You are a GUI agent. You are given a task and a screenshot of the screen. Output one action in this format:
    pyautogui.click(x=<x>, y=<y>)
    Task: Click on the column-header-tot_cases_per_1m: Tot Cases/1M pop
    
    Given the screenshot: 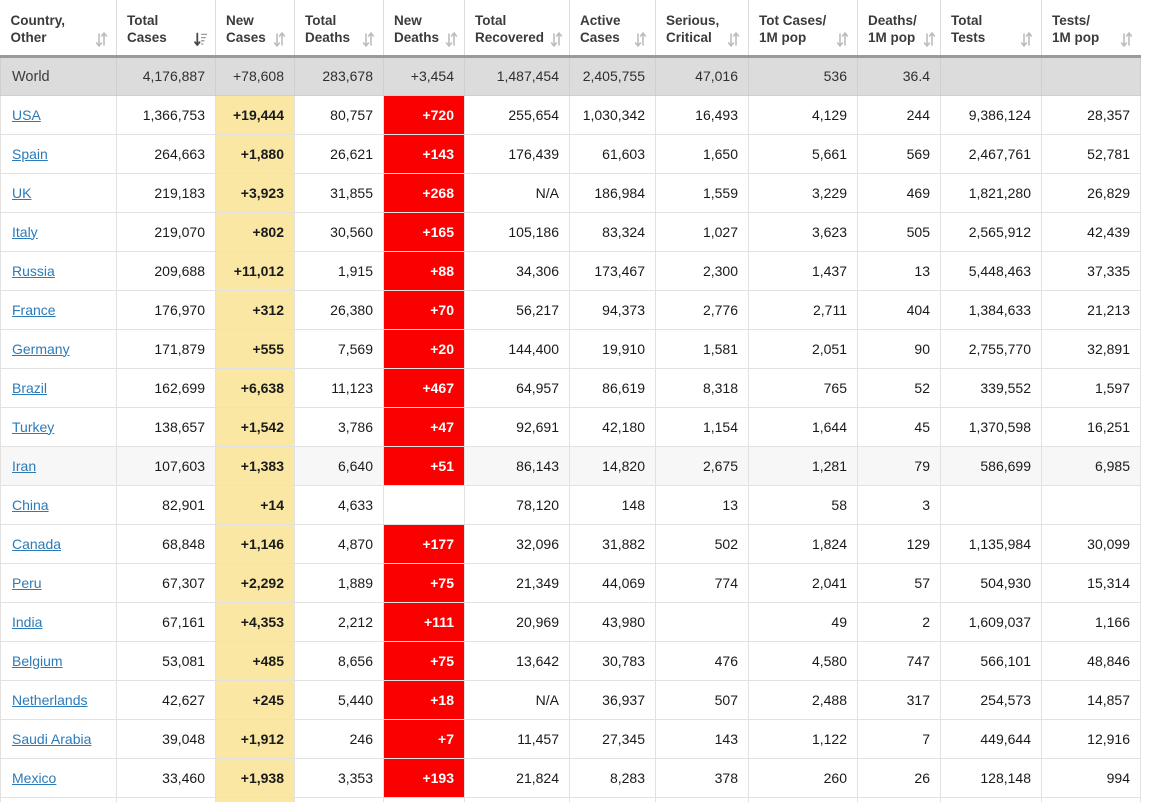 What is the action you would take?
    pyautogui.click(x=803, y=29)
    